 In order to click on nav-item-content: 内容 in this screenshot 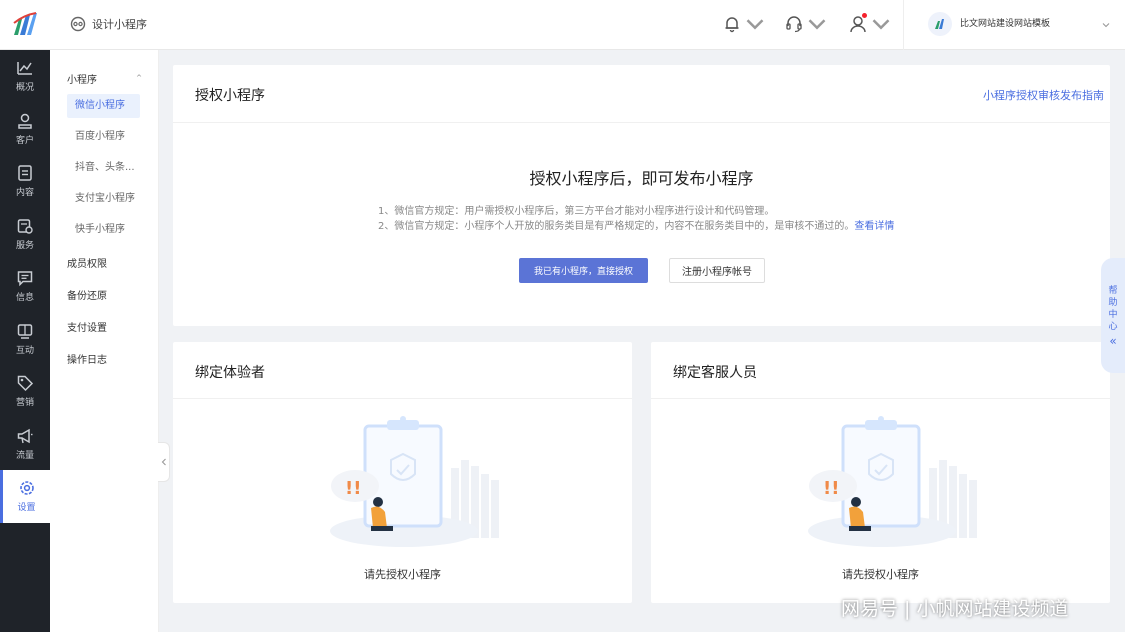, I will do `click(25, 181)`.